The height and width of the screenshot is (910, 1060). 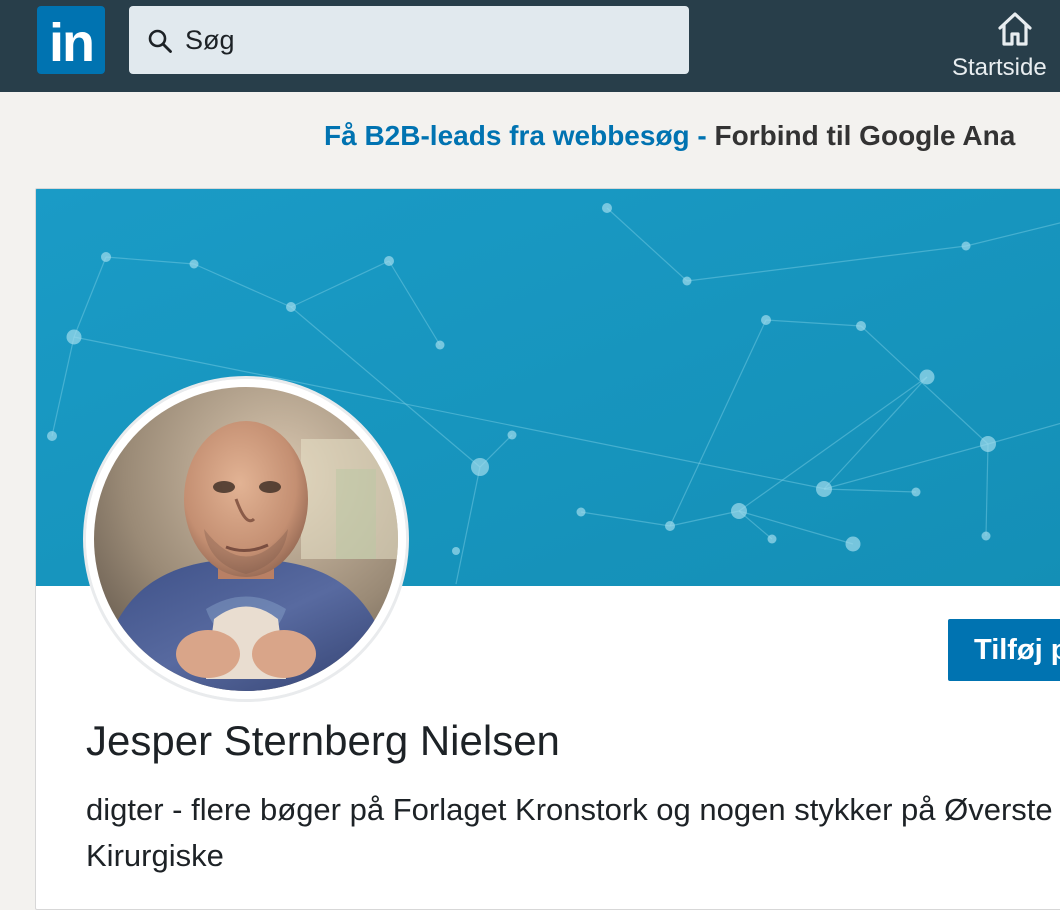 What do you see at coordinates (507, 135) in the screenshot?
I see `ad-link: Få B2B-leads fra webbesøg` at bounding box center [507, 135].